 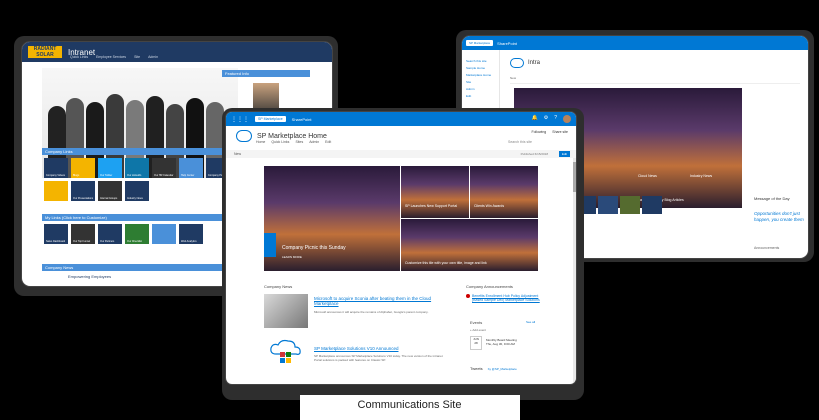 What do you see at coordinates (191, 234) in the screenshot?
I see `tile-web-analytics: Web Analytics` at bounding box center [191, 234].